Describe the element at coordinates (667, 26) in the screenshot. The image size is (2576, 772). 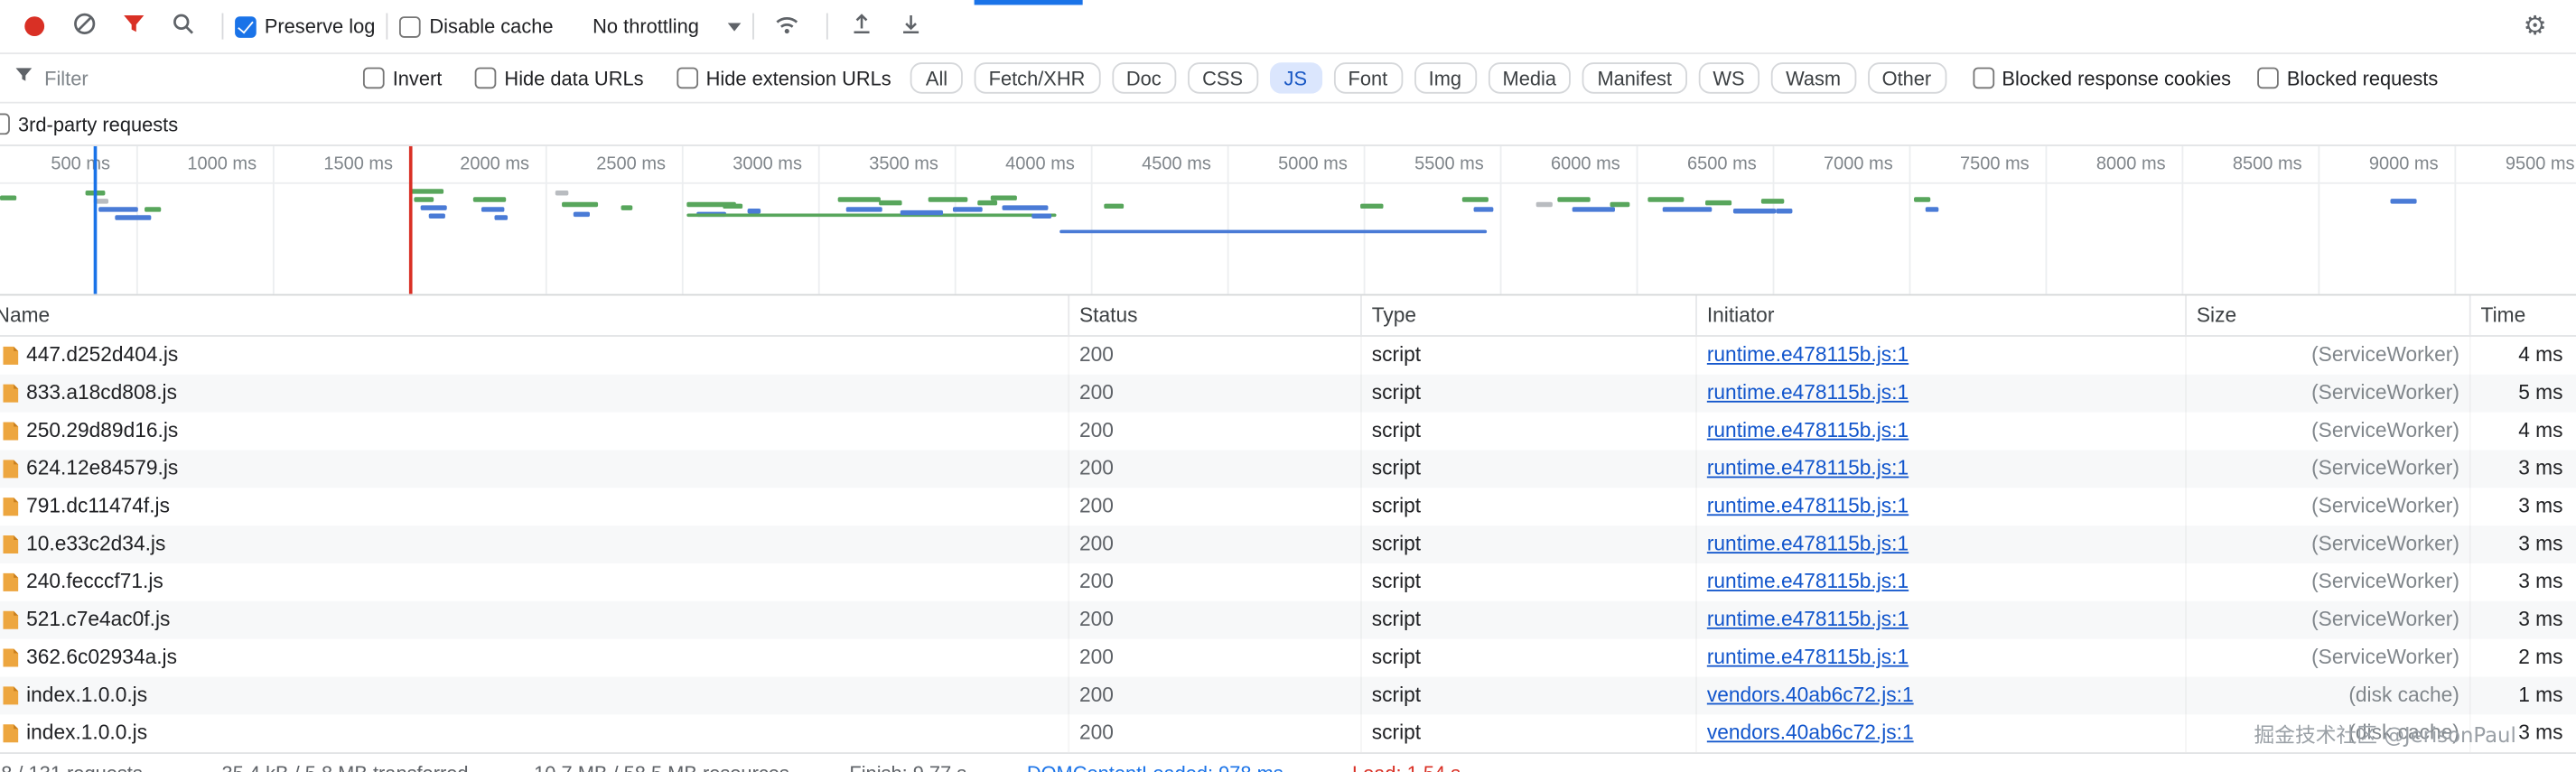
I see `throttling-select: No throttling` at that location.